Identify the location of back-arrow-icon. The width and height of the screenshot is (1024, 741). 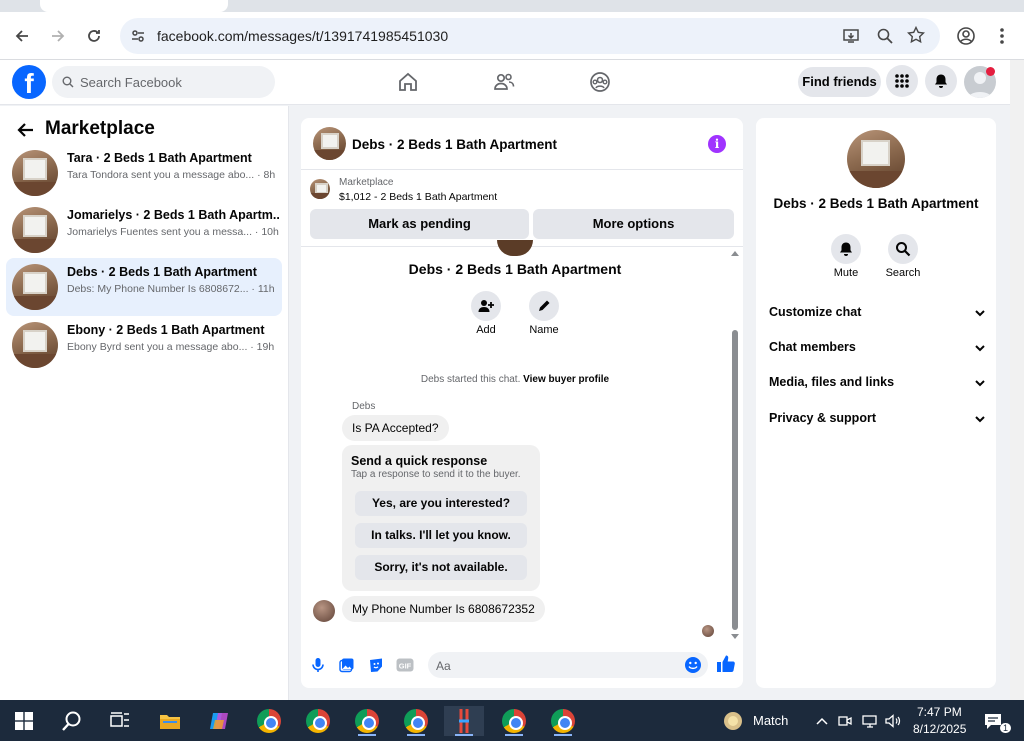
(26, 130).